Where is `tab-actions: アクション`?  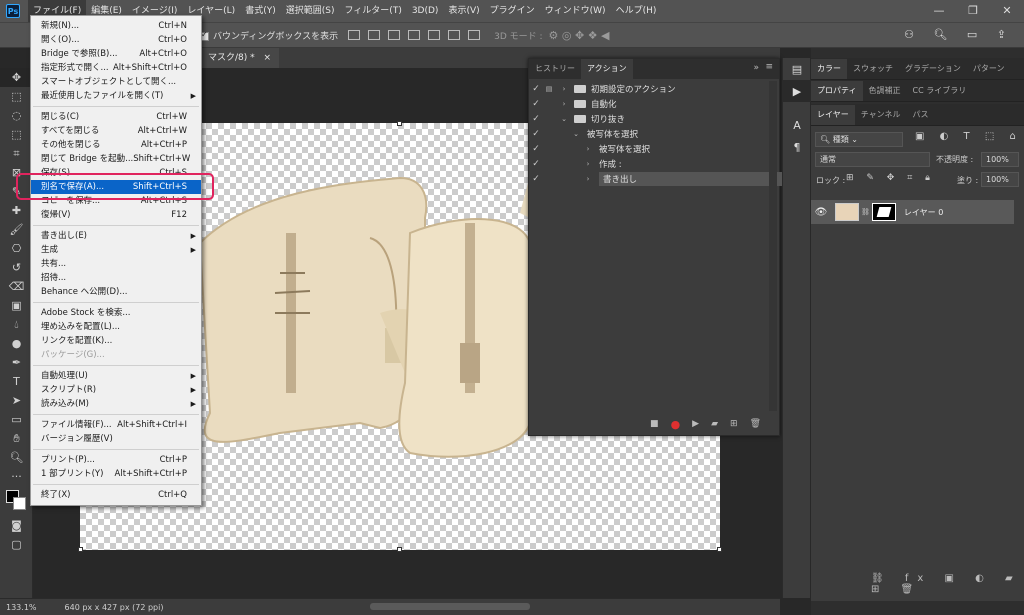 tab-actions: アクション is located at coordinates (607, 69).